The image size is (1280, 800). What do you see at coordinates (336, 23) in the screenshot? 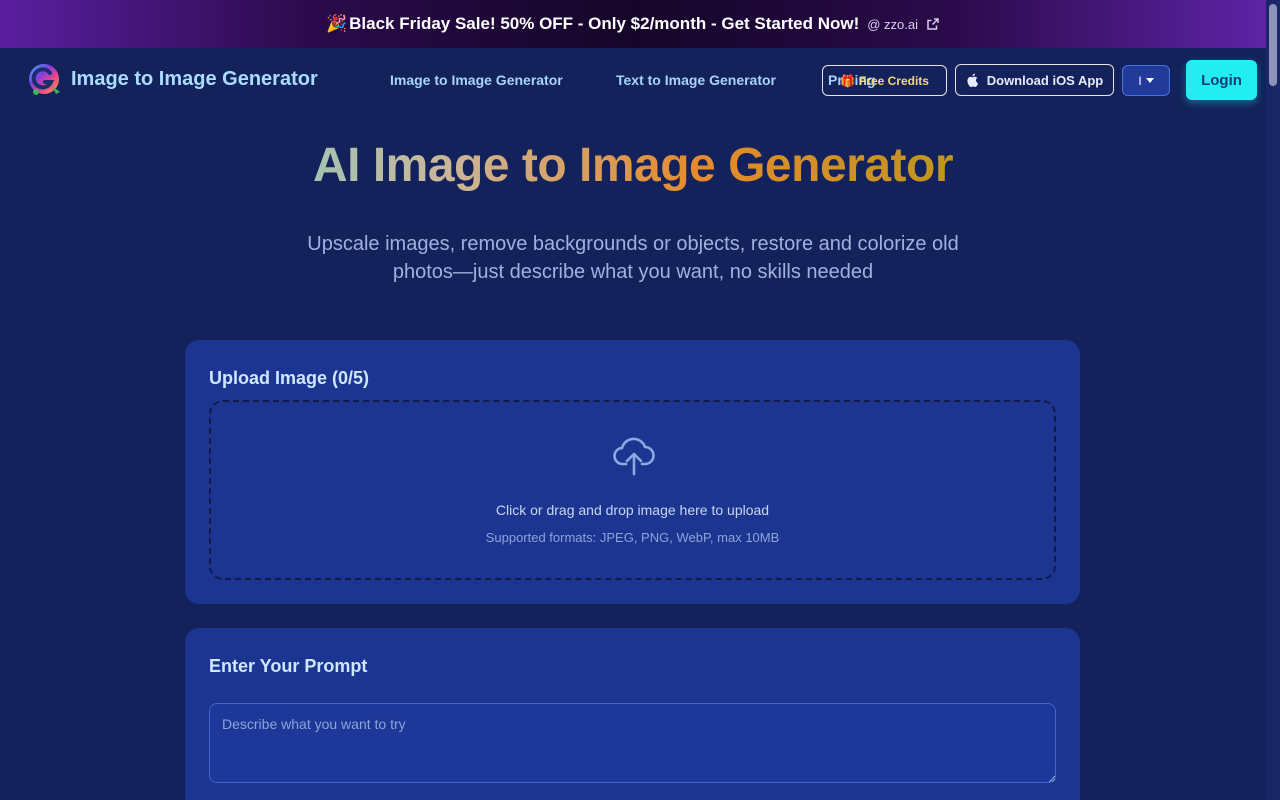
I see `party-popper-icon: 🎉` at bounding box center [336, 23].